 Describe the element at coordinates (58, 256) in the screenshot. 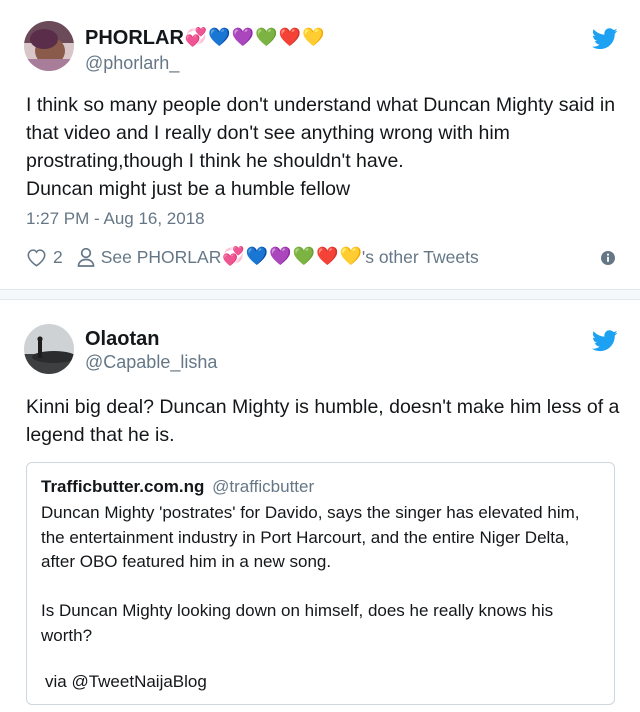

I see `like-count: 2` at that location.